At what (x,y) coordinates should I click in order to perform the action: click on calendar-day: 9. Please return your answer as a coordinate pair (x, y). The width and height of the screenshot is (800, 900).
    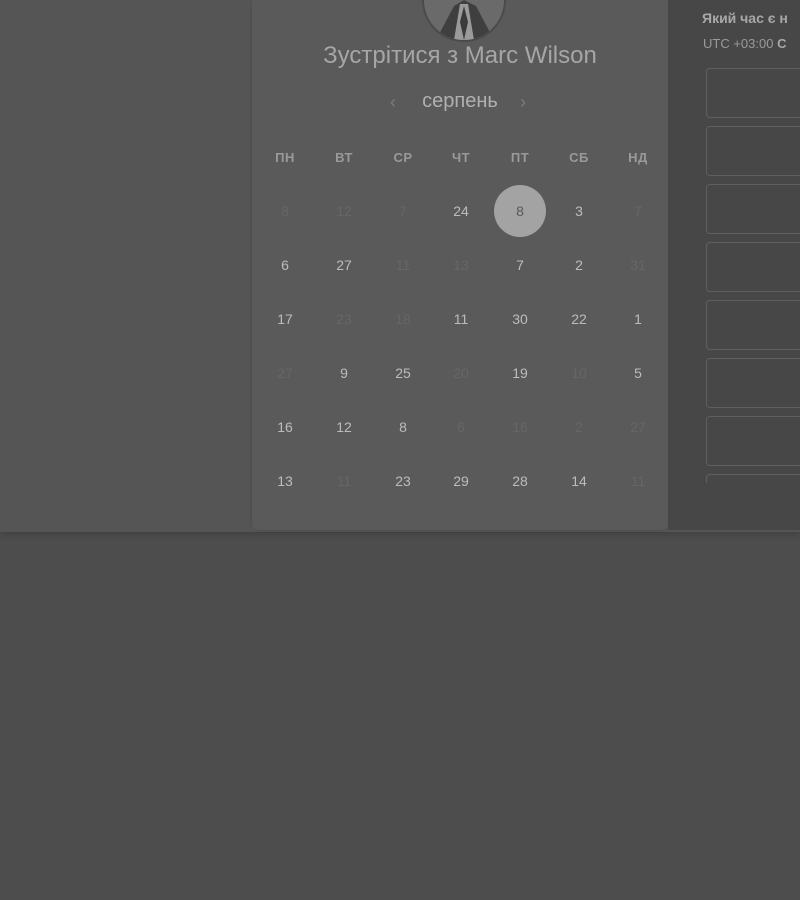
    Looking at the image, I should click on (344, 373).